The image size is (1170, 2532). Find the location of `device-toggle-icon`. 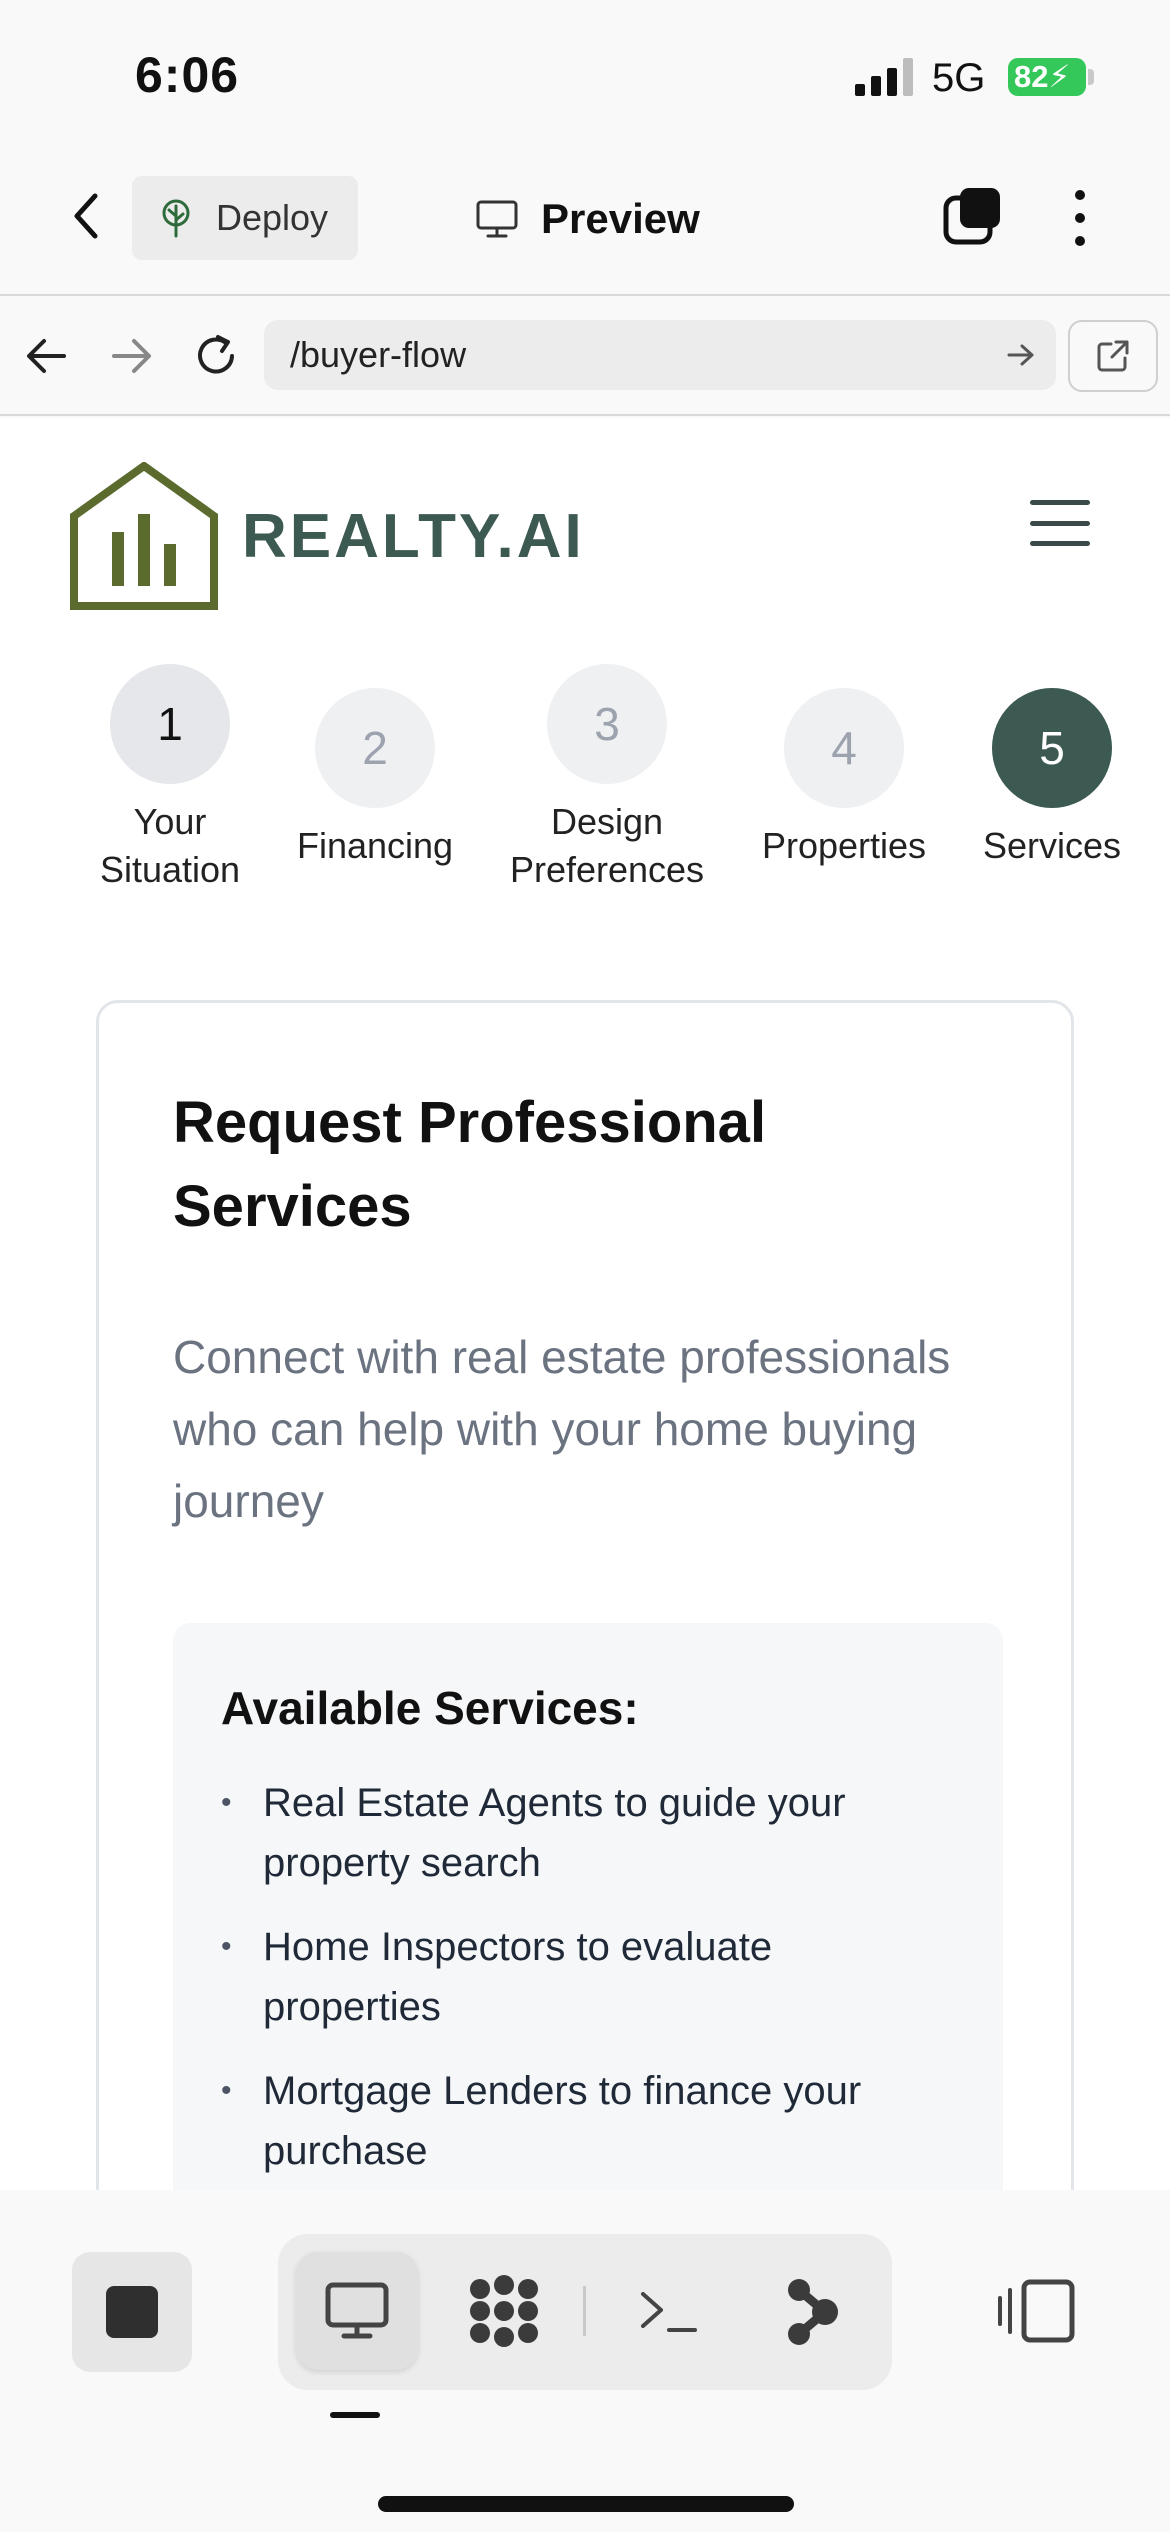

device-toggle-icon is located at coordinates (1037, 2311).